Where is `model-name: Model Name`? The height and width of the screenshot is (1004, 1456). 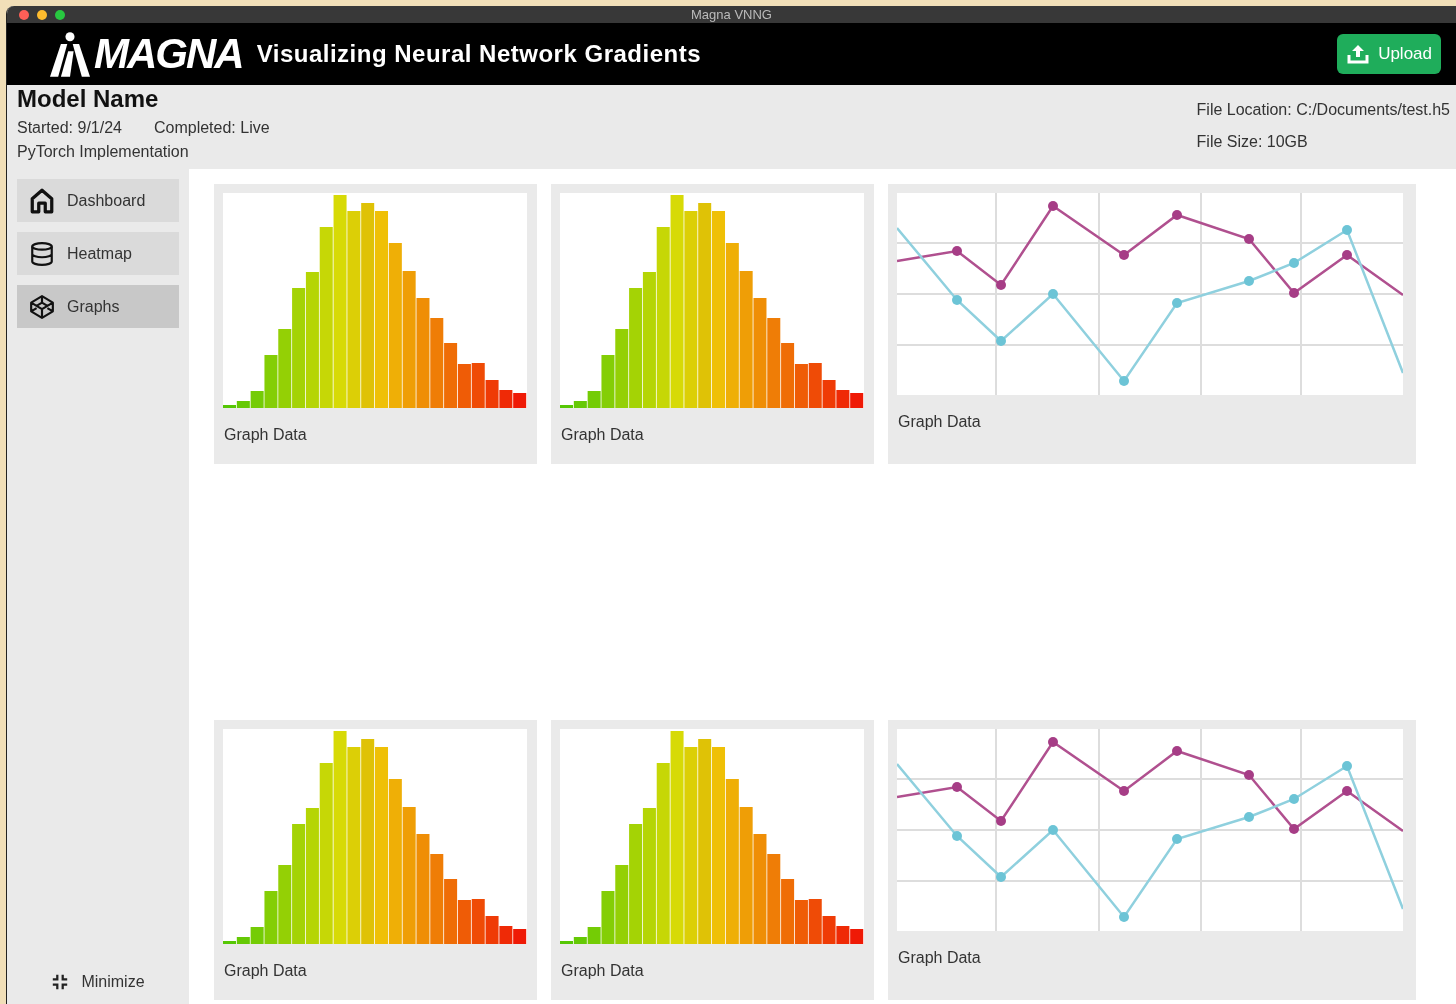
model-name: Model Name is located at coordinates (88, 99).